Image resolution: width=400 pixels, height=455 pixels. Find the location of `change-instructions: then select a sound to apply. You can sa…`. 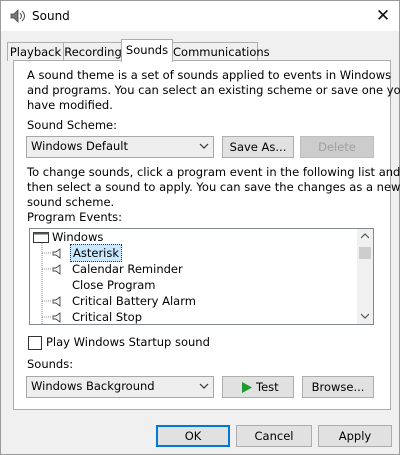

change-instructions: then select a sound to apply. You can sa… is located at coordinates (213, 187).